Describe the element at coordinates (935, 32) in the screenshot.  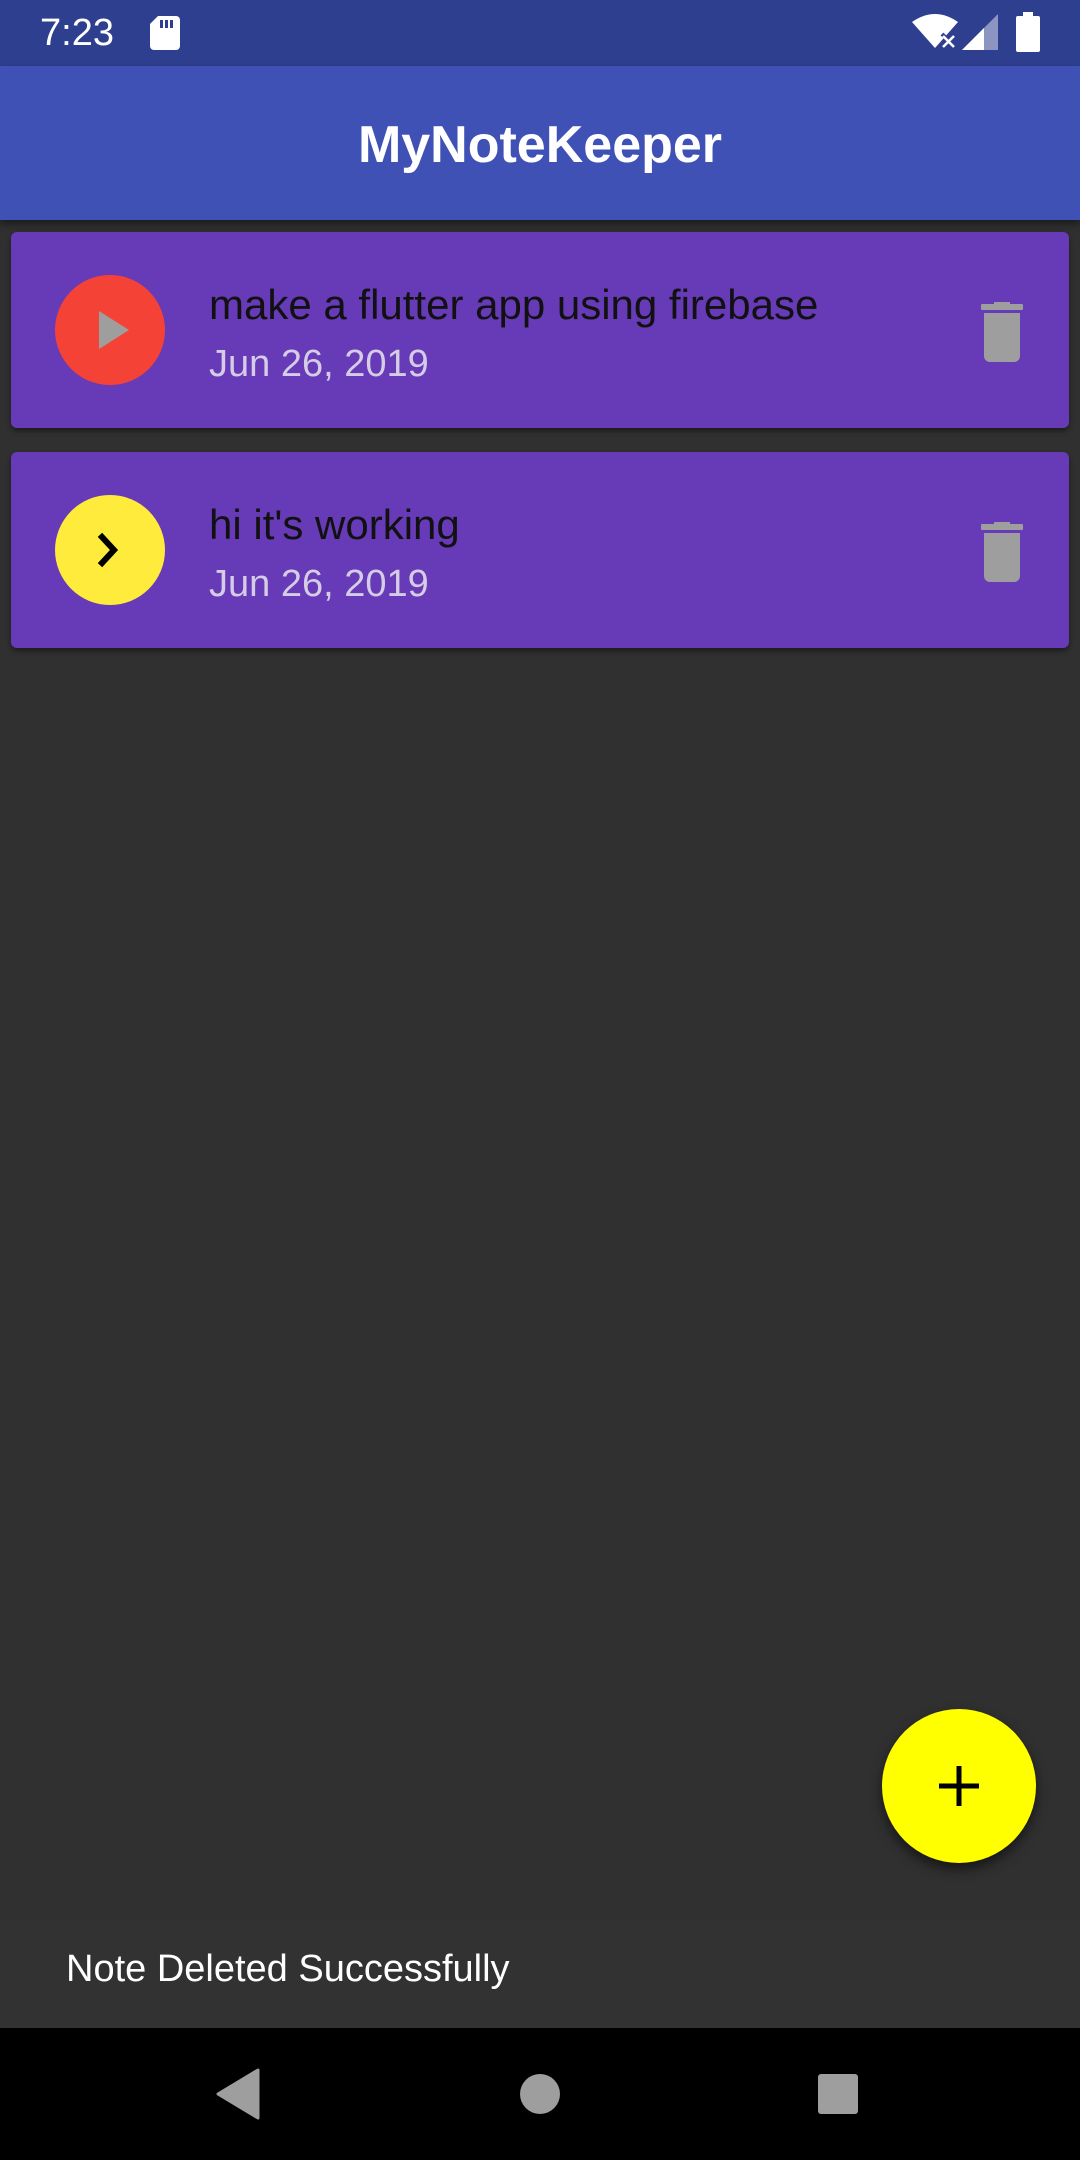
I see `wifi-icon` at that location.